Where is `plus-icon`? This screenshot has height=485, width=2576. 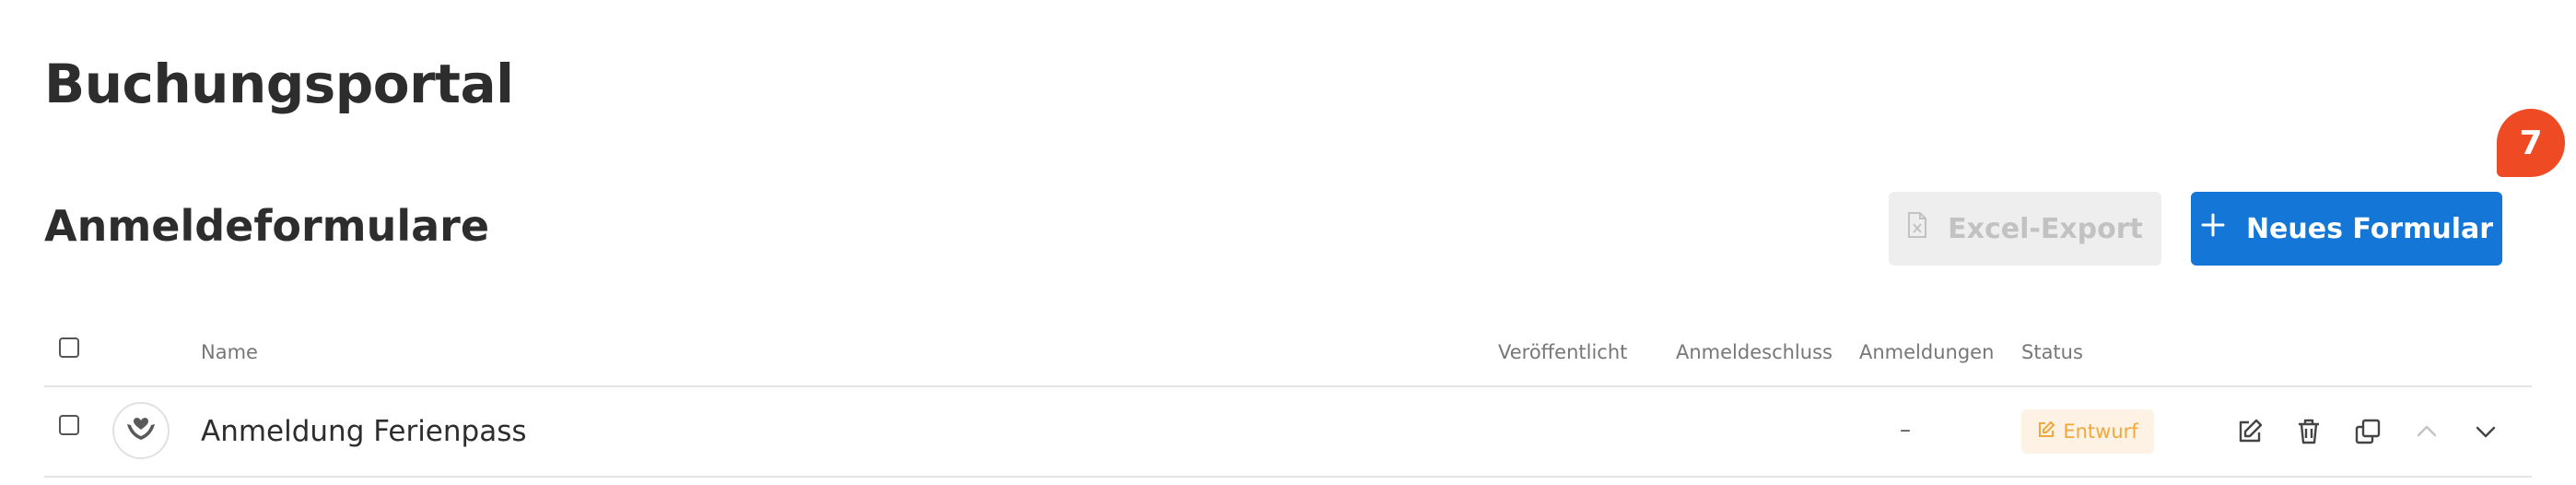 plus-icon is located at coordinates (2213, 228).